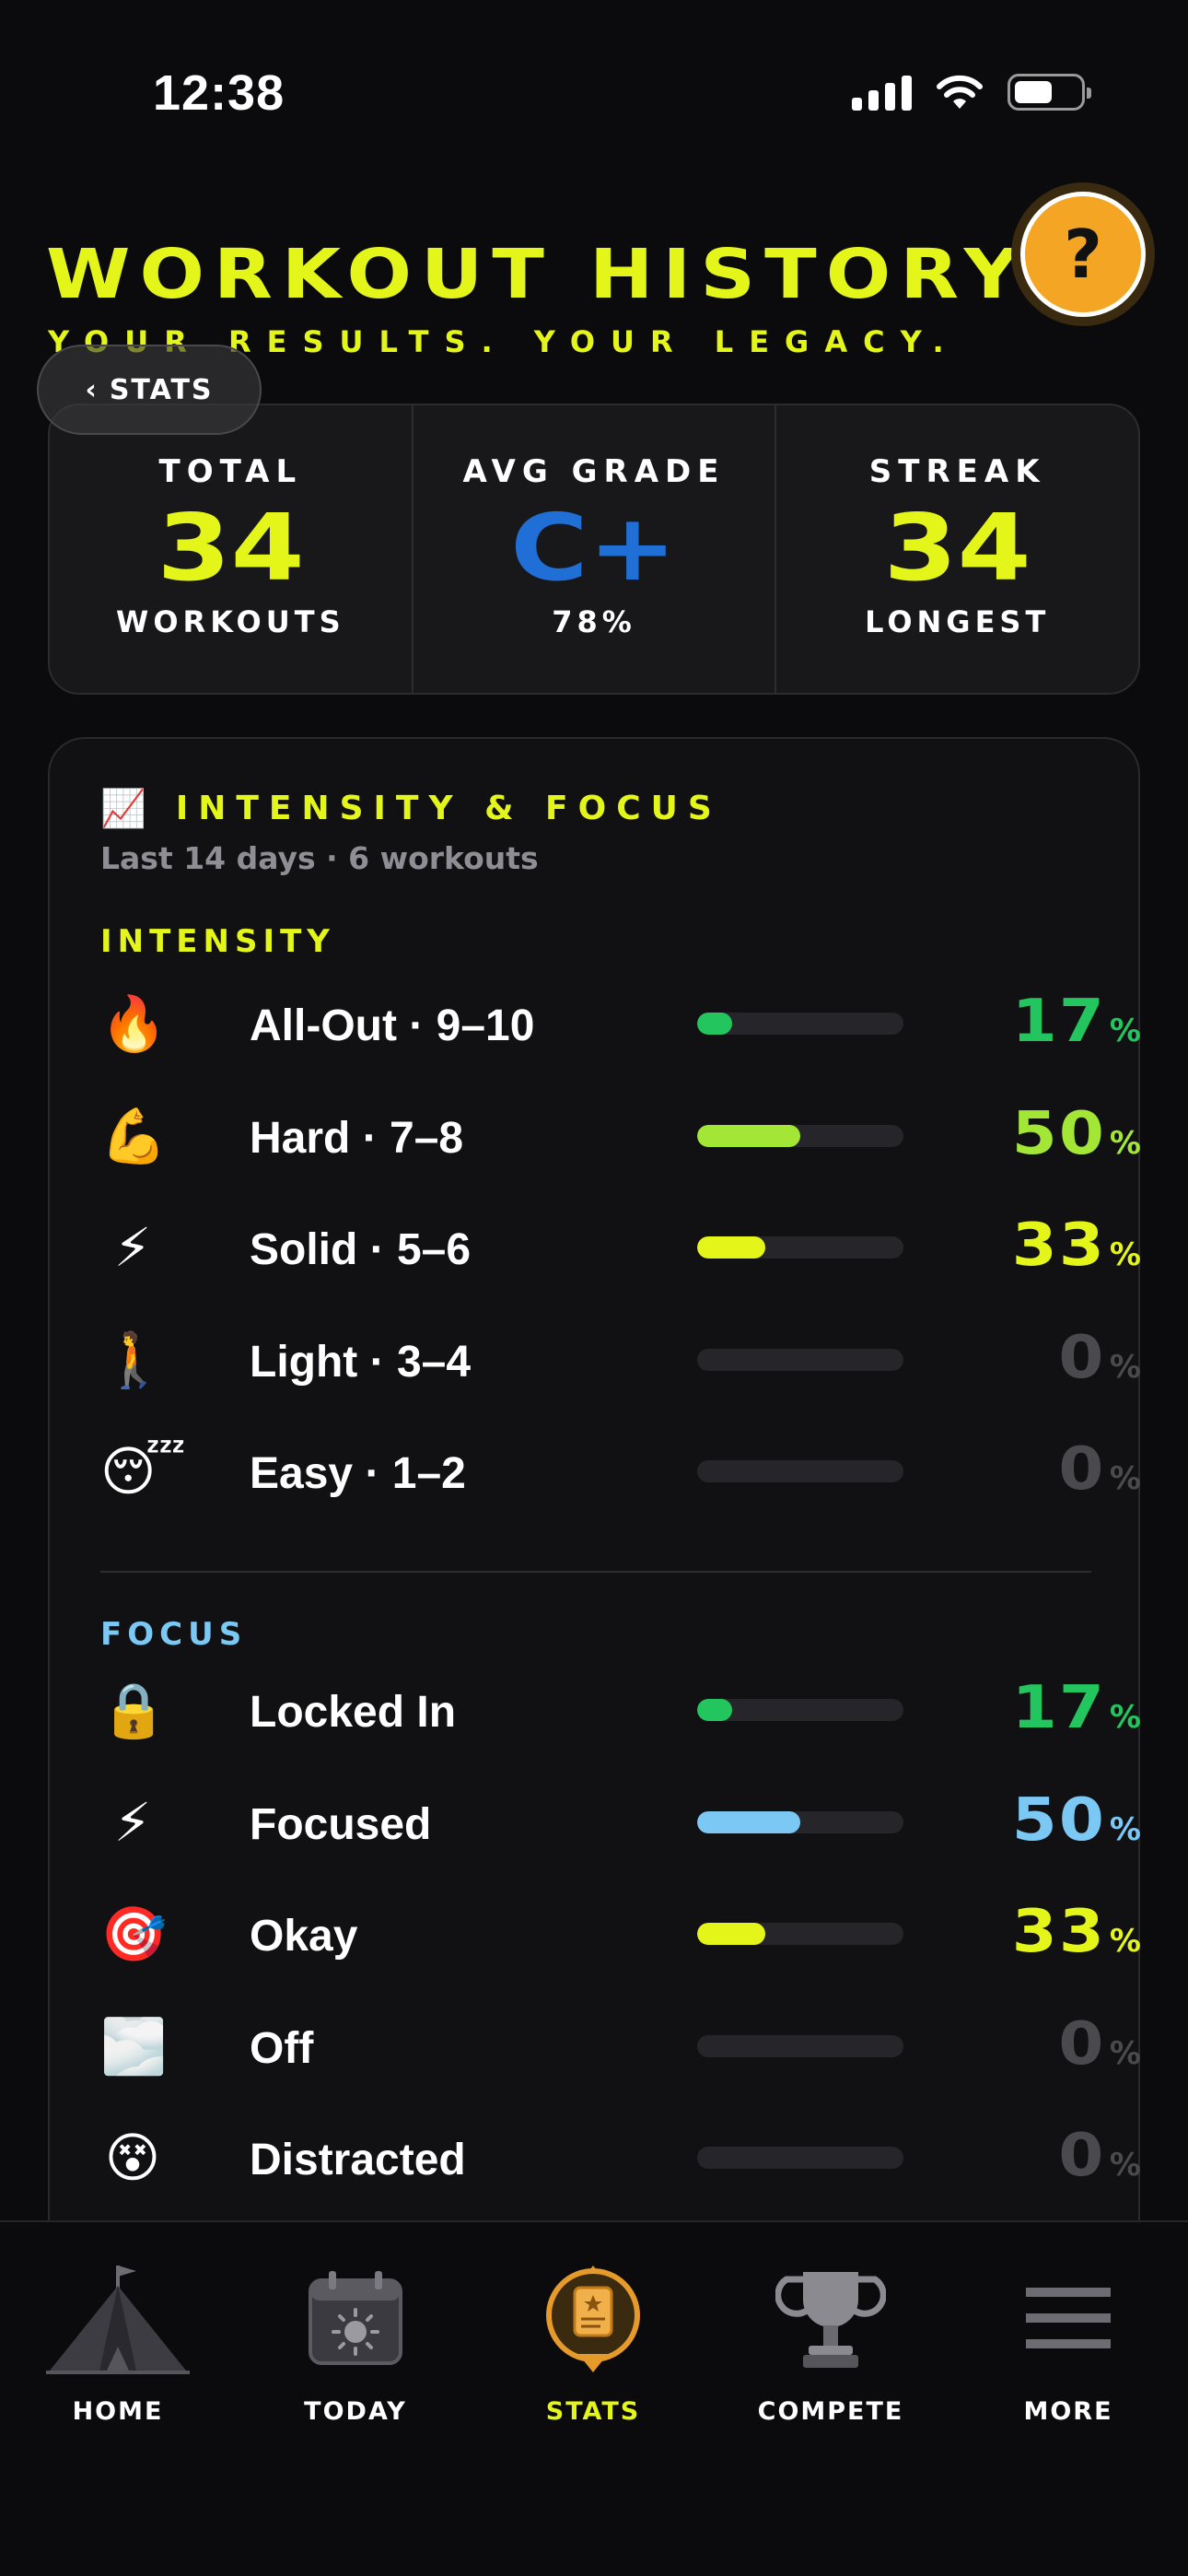 This screenshot has width=1188, height=2576. What do you see at coordinates (230, 471) in the screenshot?
I see `stat-label: TOTAL` at bounding box center [230, 471].